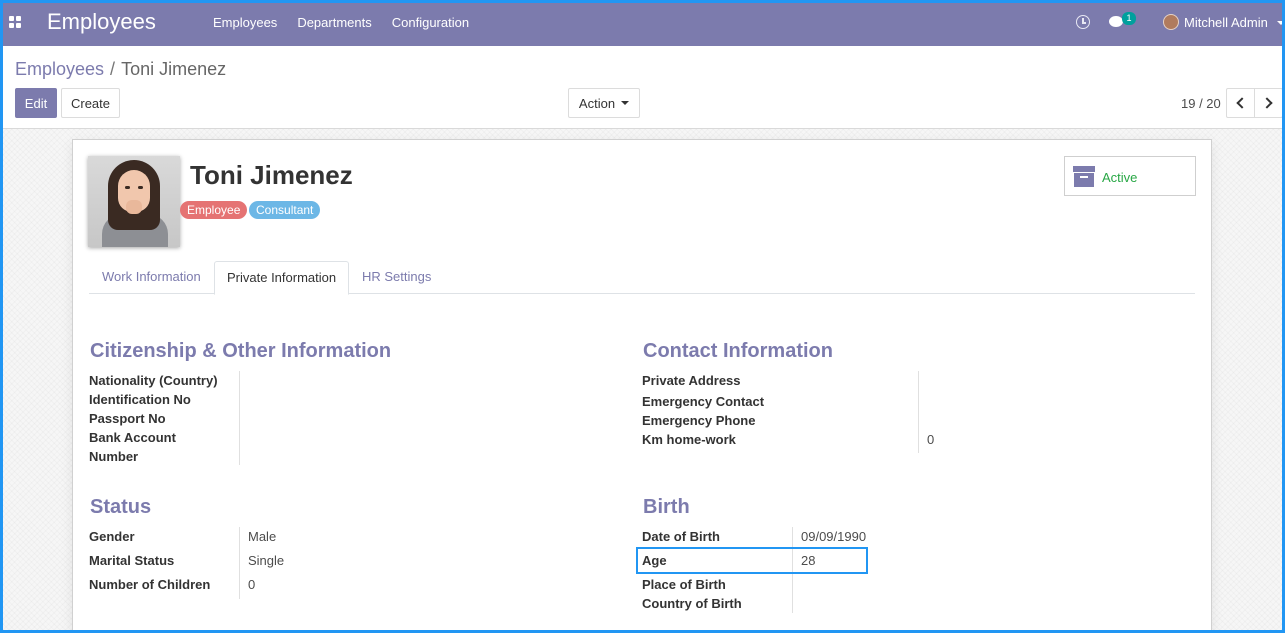 This screenshot has height=633, width=1285. Describe the element at coordinates (241, 351) in the screenshot. I see `citizenship-group-title: Citizenship & Other Information` at that location.